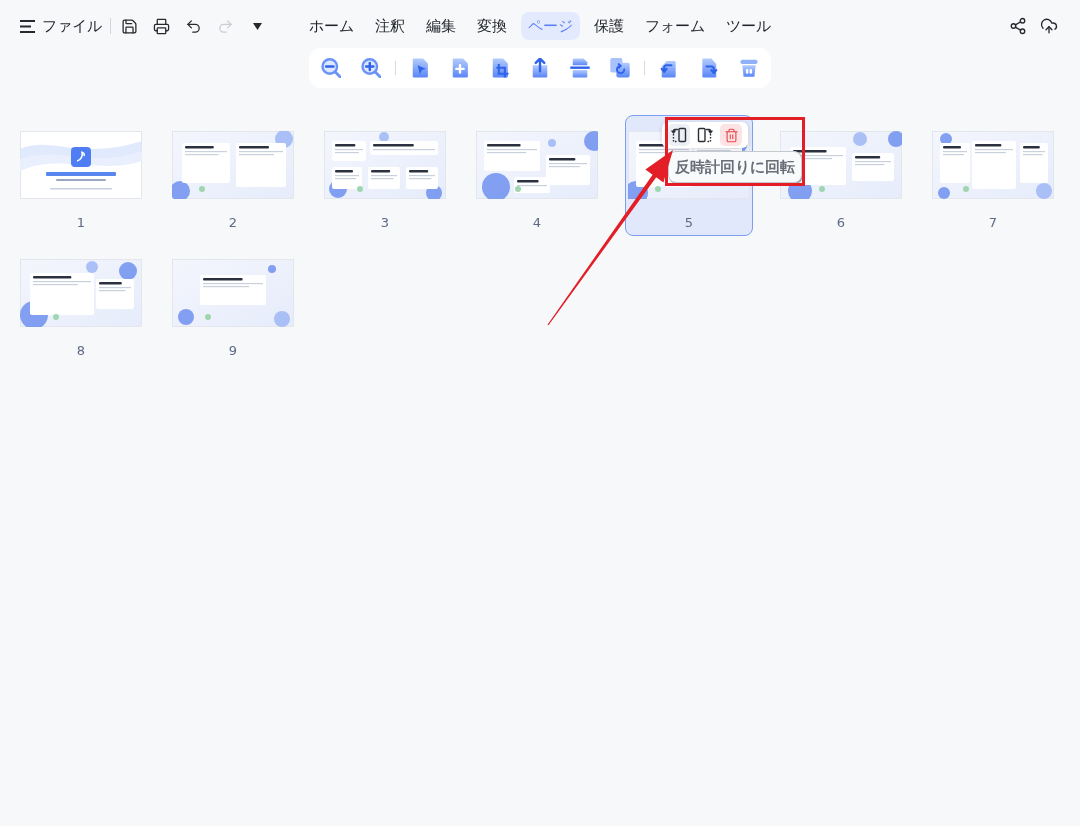 The image size is (1080, 826). Describe the element at coordinates (81, 351) in the screenshot. I see `page-number: 8` at that location.